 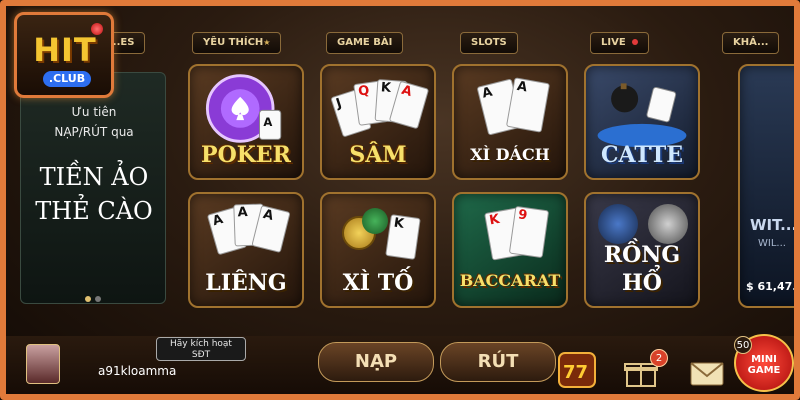 What do you see at coordinates (94, 132) in the screenshot?
I see `promo-line: NẠP/RÚT qua` at bounding box center [94, 132].